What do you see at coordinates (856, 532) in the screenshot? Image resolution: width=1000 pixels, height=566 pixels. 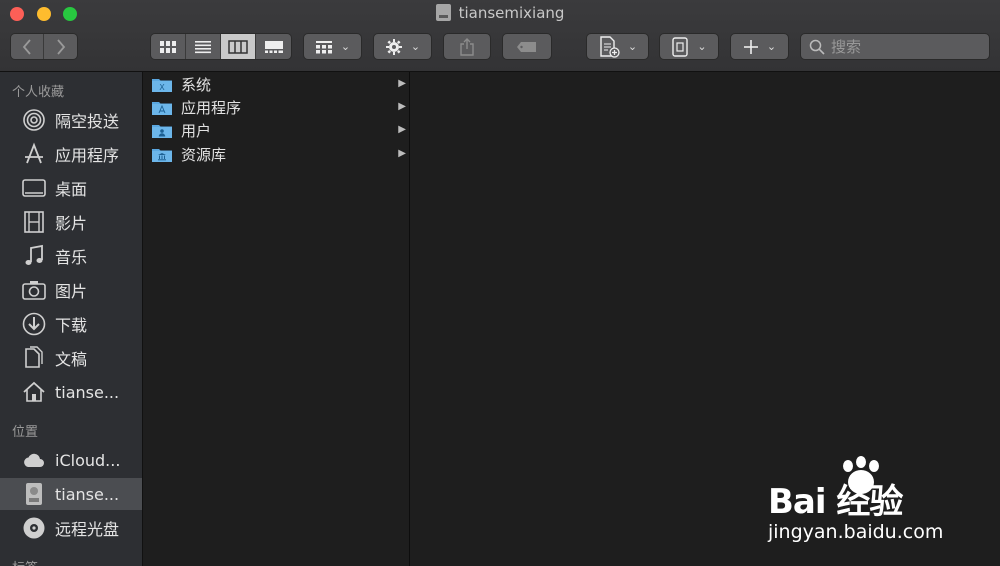 I see `watermark-url: jingyan.baidu.com` at bounding box center [856, 532].